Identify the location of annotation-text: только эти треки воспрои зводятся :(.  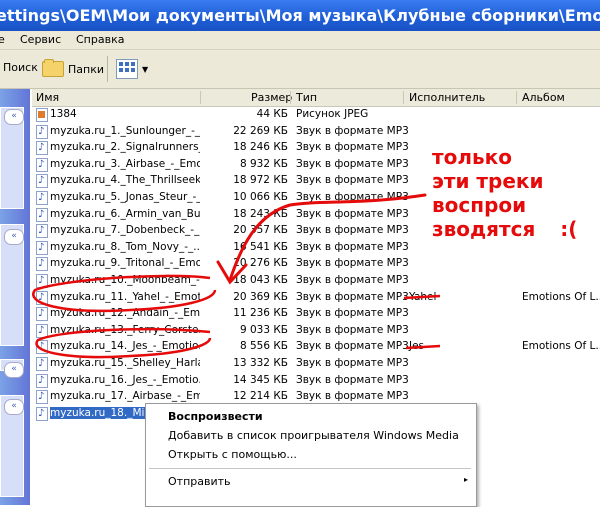
(504, 193).